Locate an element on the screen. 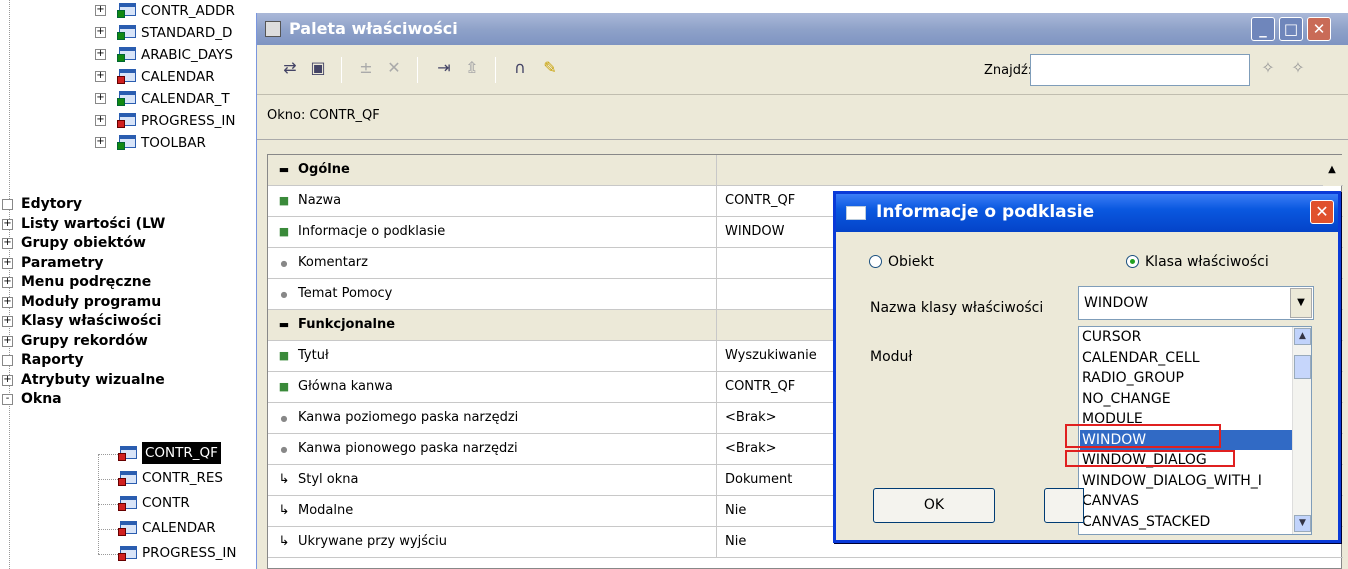  property-name-cell: ● Temat Pomocy is located at coordinates (492, 294).